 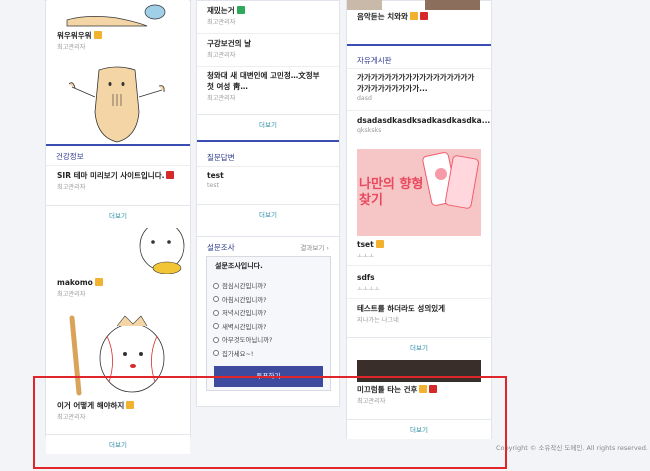 What do you see at coordinates (221, 10) in the screenshot?
I see `item-title: 재밌는거` at bounding box center [221, 10].